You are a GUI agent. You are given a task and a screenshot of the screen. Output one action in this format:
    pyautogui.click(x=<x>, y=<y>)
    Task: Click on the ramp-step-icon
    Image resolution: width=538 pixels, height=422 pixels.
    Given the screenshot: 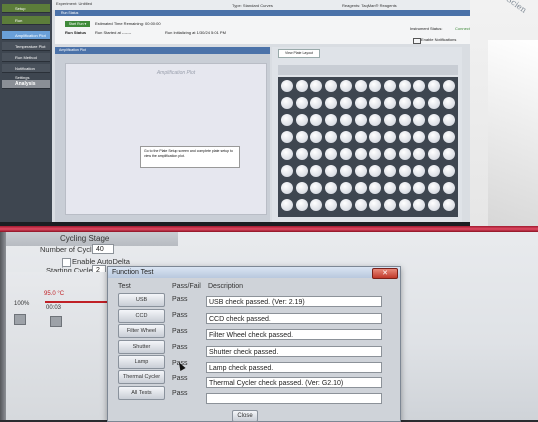 What is the action you would take?
    pyautogui.click(x=20, y=319)
    